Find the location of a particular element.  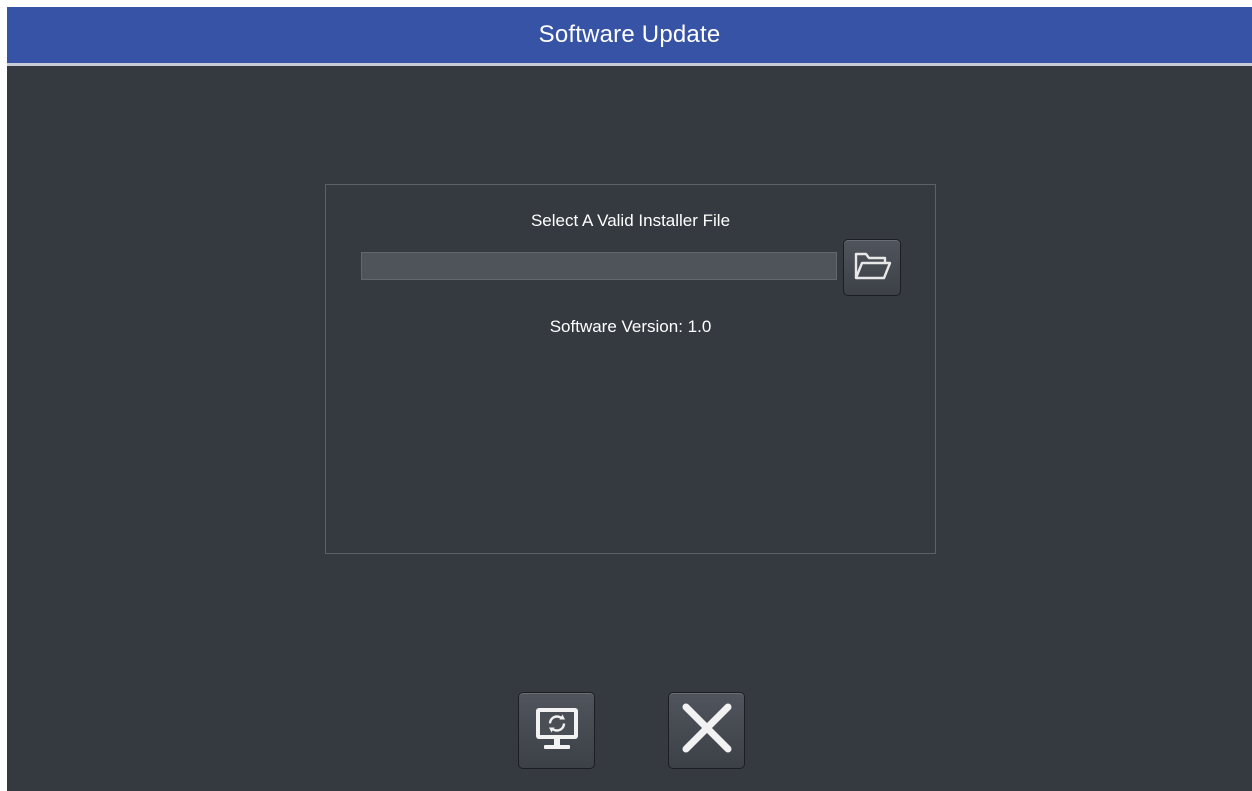

installer-file-path-field is located at coordinates (599, 266).